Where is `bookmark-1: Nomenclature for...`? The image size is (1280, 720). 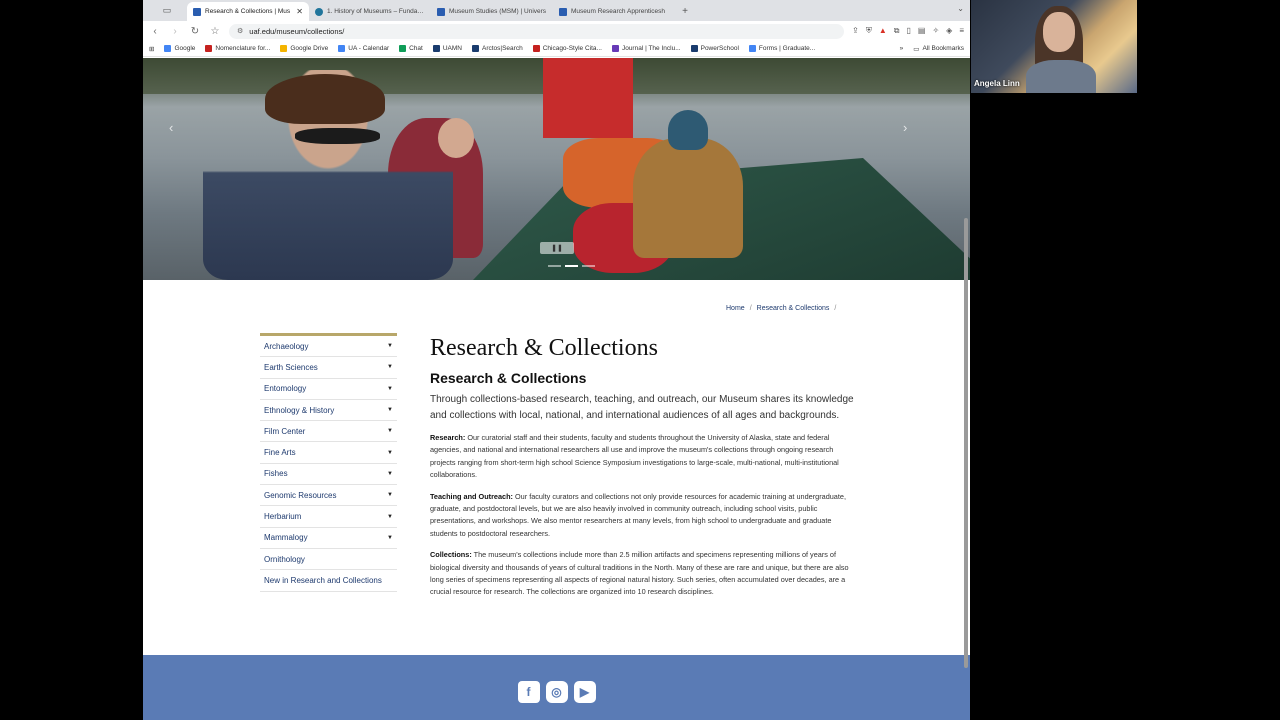
bookmark-1: Nomenclature for... is located at coordinates (237, 48).